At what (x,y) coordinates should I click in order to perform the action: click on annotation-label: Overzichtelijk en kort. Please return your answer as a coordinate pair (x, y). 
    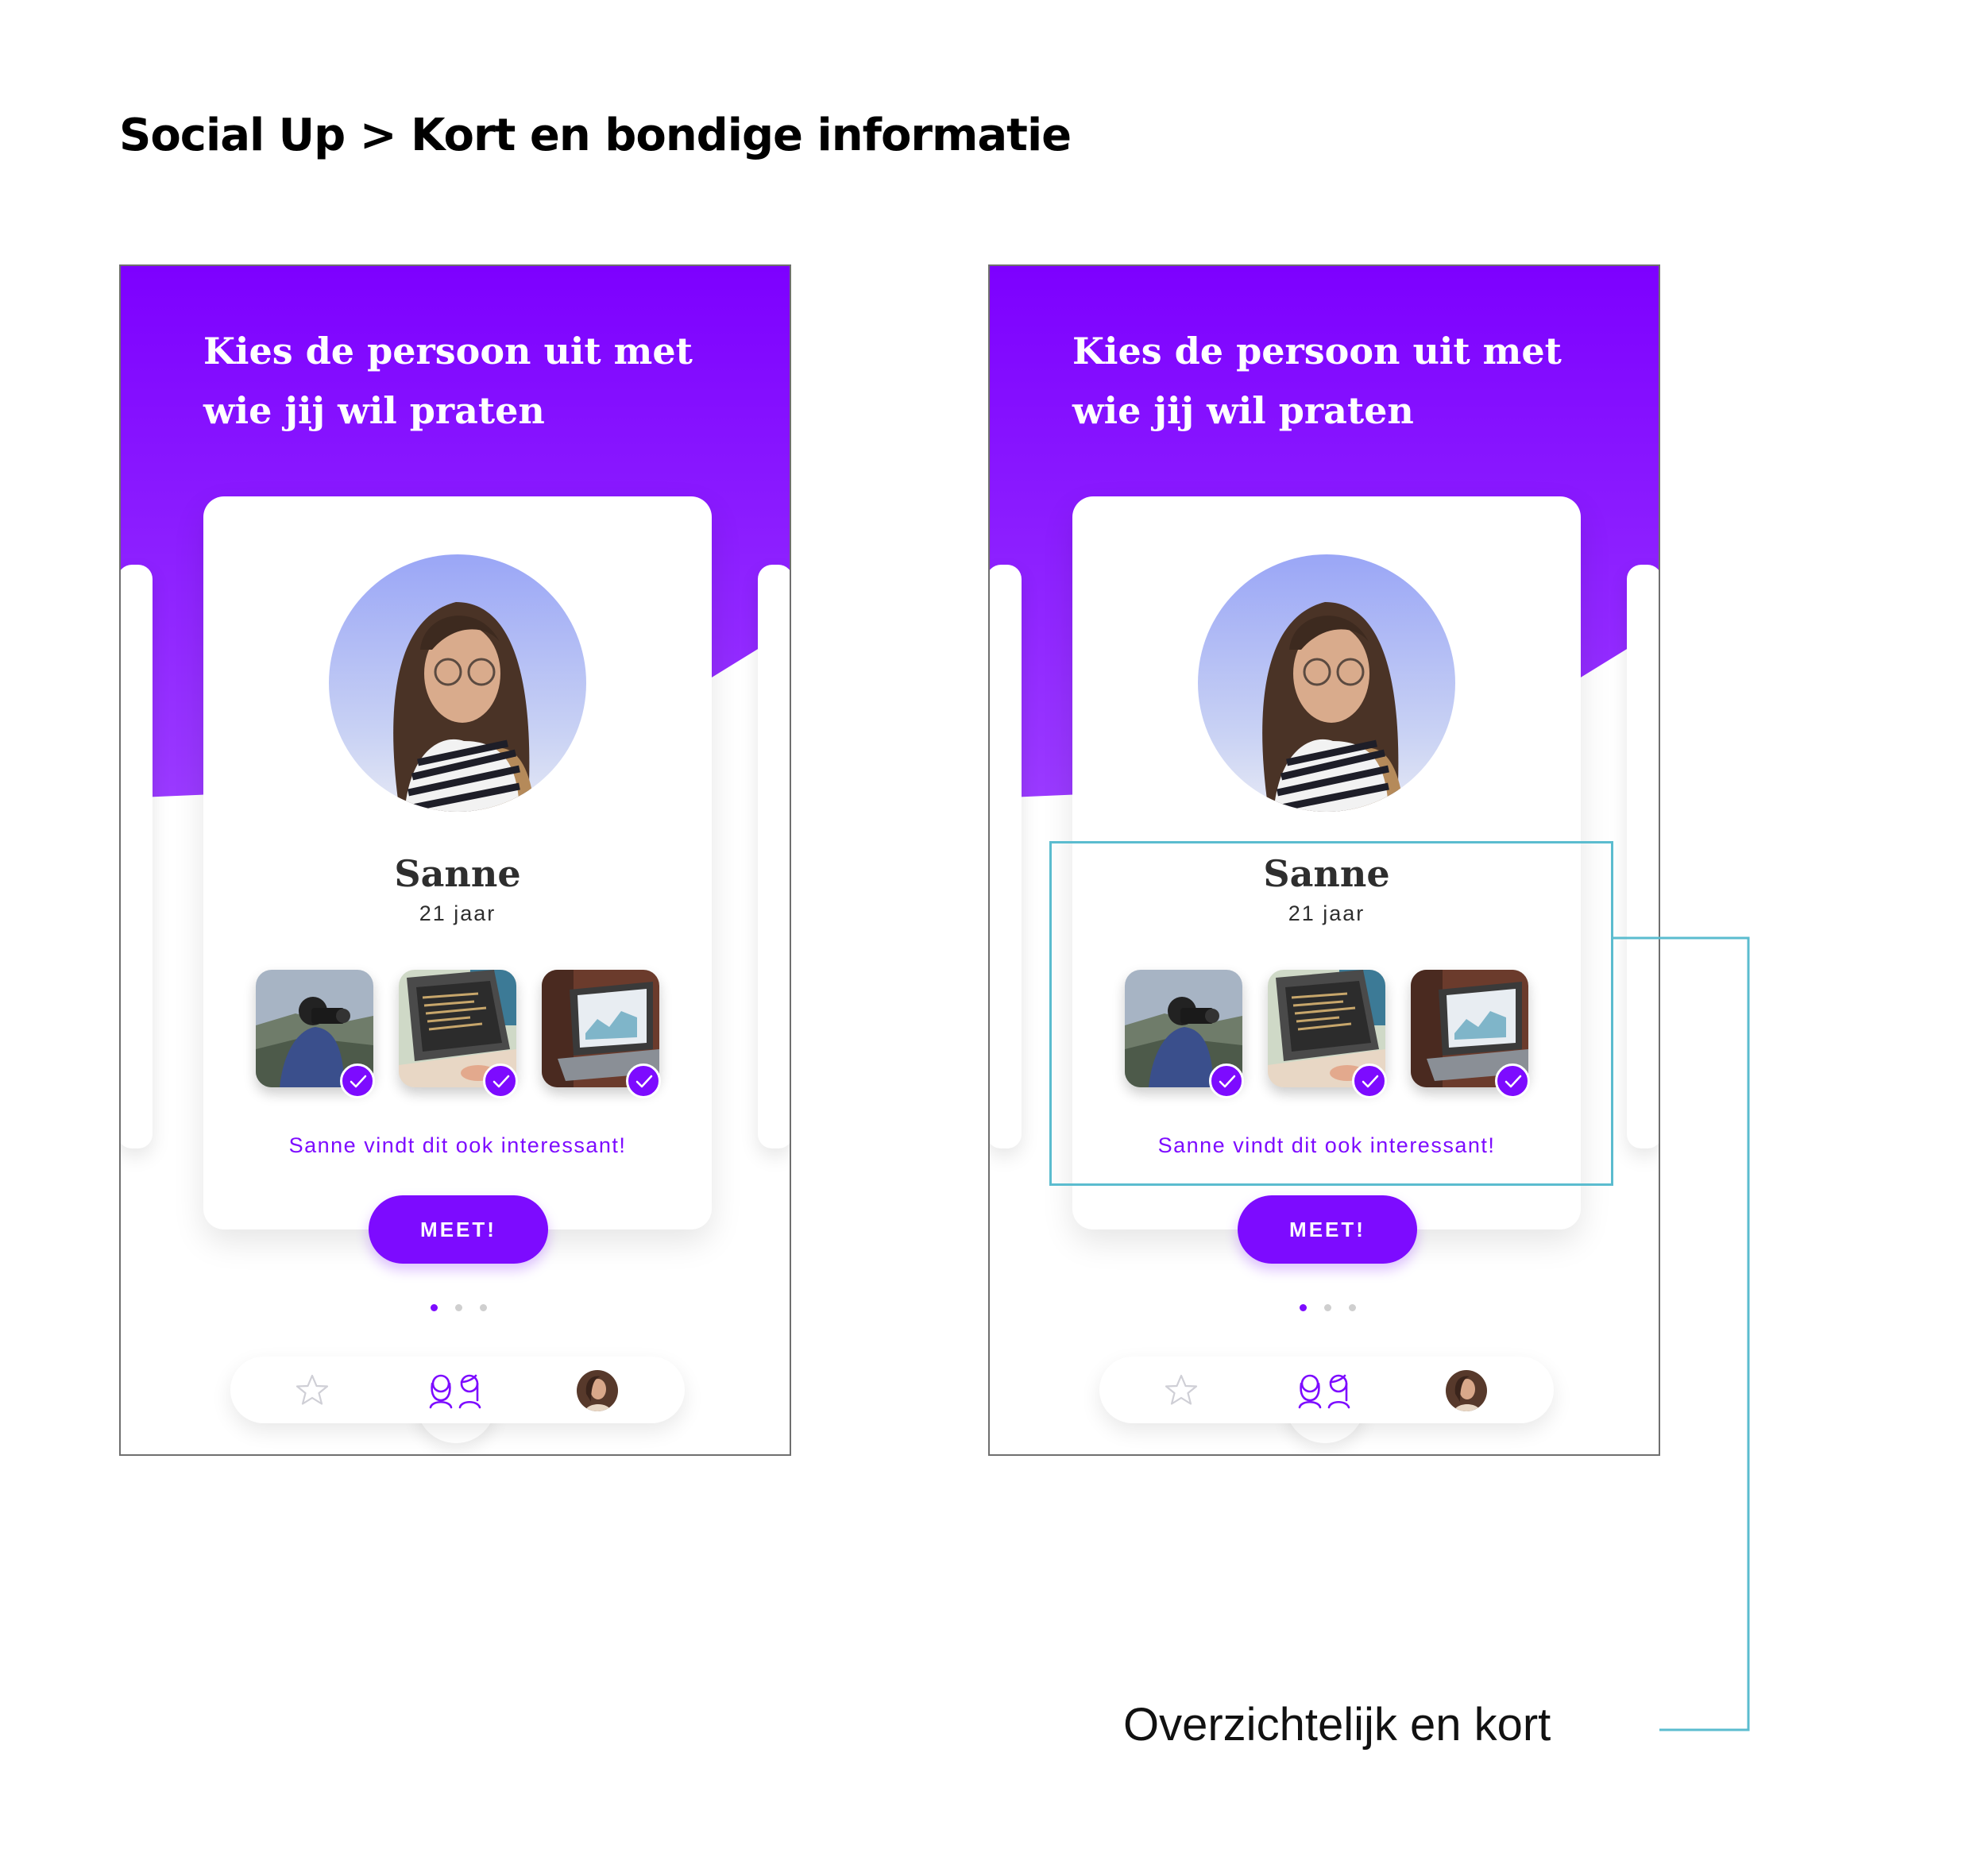
    Looking at the image, I should click on (1337, 1725).